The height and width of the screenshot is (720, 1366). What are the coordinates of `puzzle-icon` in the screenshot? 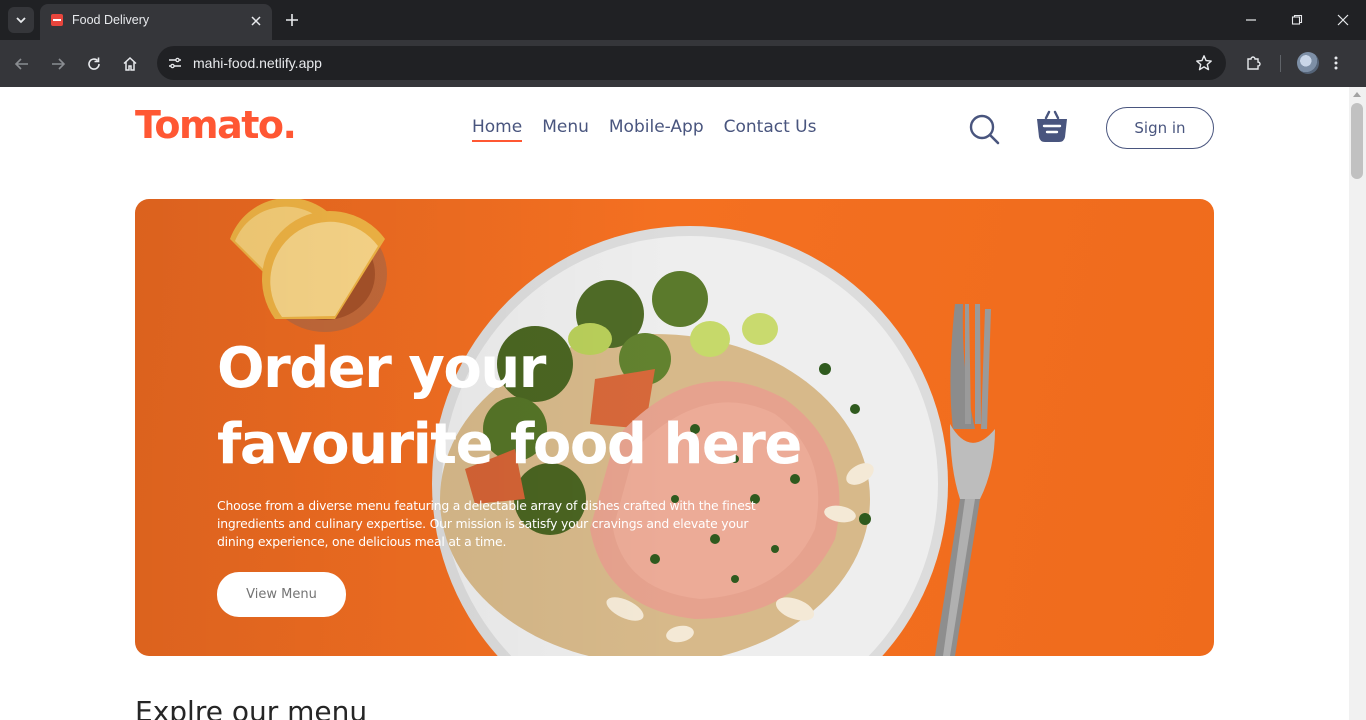 It's located at (1254, 63).